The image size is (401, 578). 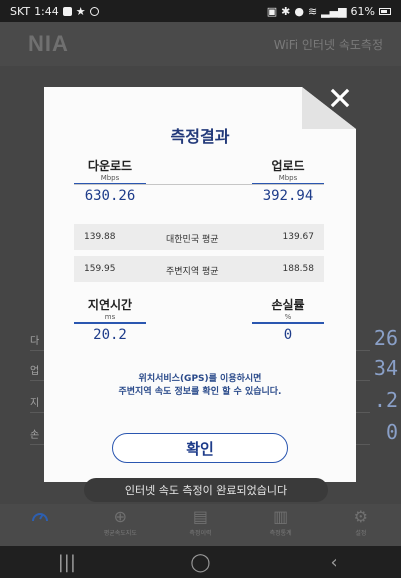 I want to click on app-notification-icon, so click(x=94, y=11).